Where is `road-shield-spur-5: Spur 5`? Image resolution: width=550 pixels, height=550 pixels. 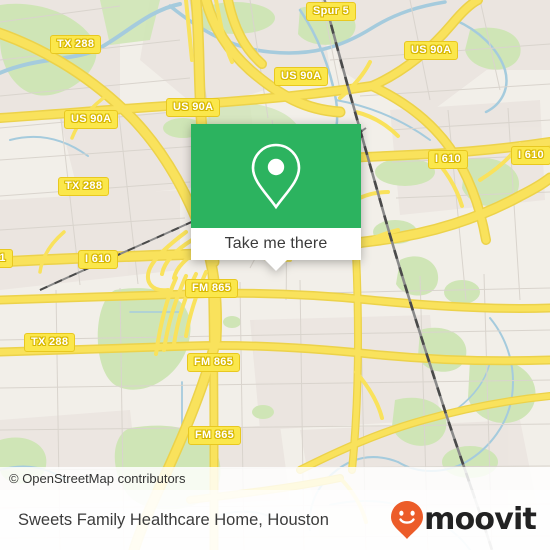
road-shield-spur-5: Spur 5 is located at coordinates (331, 11).